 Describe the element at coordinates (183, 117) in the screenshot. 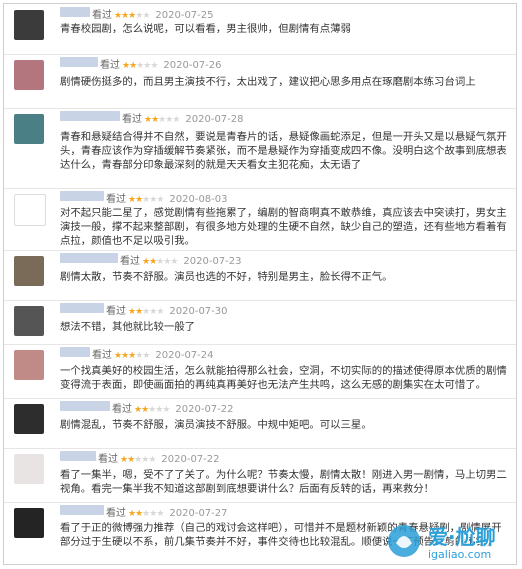

I see `review-meta: 看过 ★★★★★ 2020-07-28` at that location.